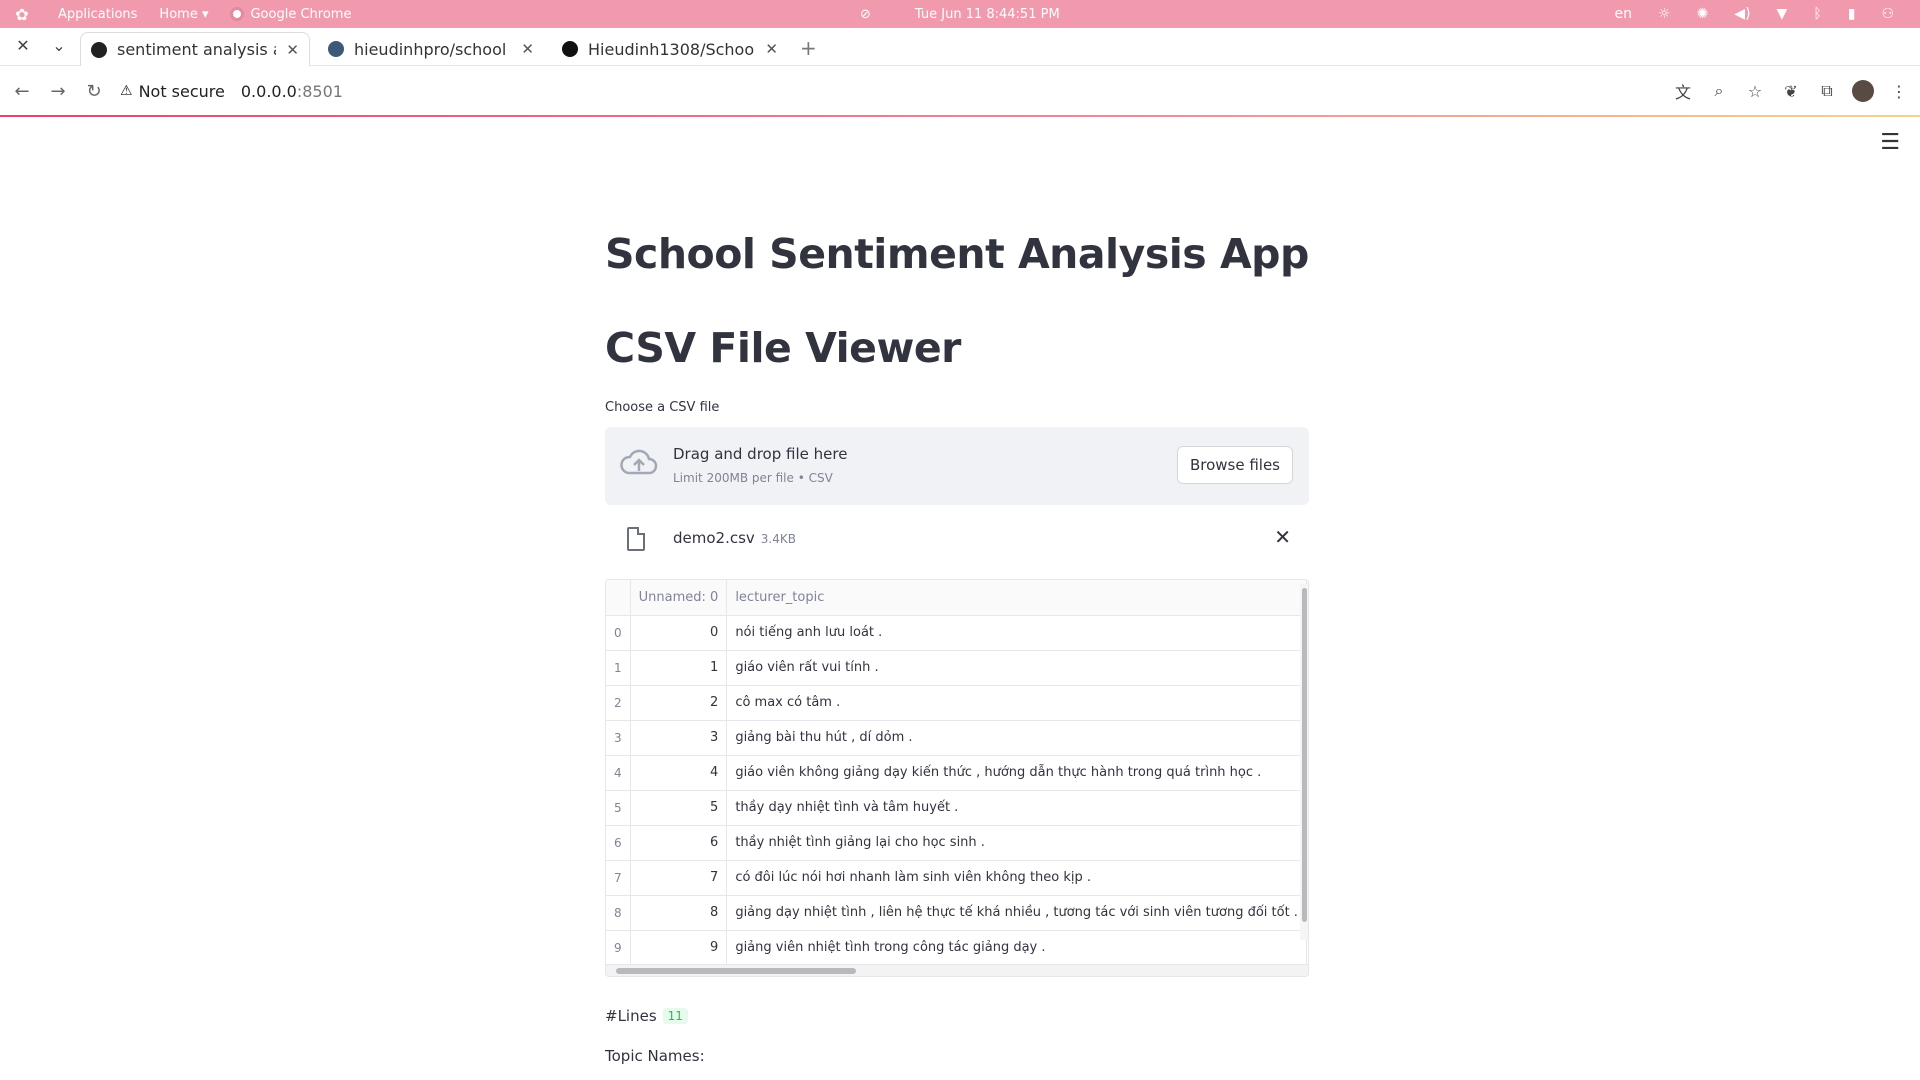 Image resolution: width=1920 pixels, height=1080 pixels. What do you see at coordinates (987, 14) in the screenshot?
I see `datetime: Tue Jun 11 8:44:51 PM` at bounding box center [987, 14].